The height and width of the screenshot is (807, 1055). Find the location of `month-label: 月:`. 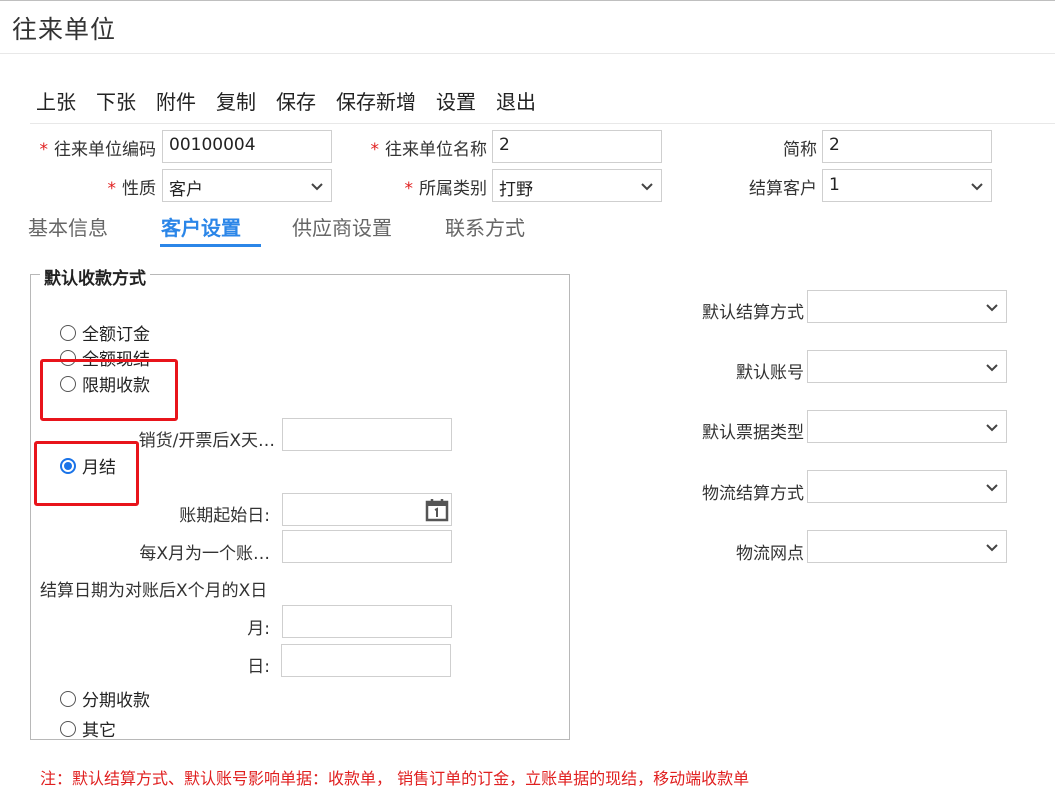

month-label: 月: is located at coordinates (258, 629).